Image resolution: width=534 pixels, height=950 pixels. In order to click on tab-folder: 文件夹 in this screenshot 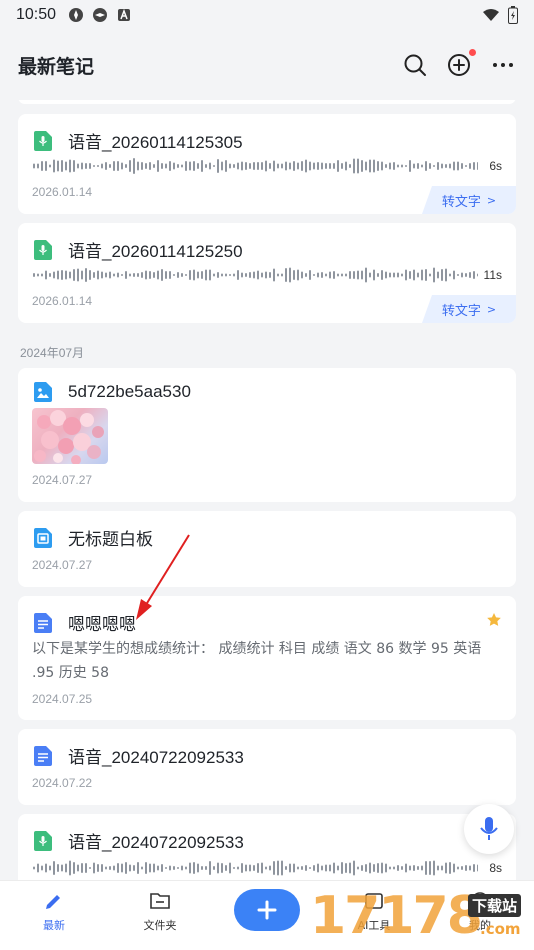, I will do `click(160, 912)`.